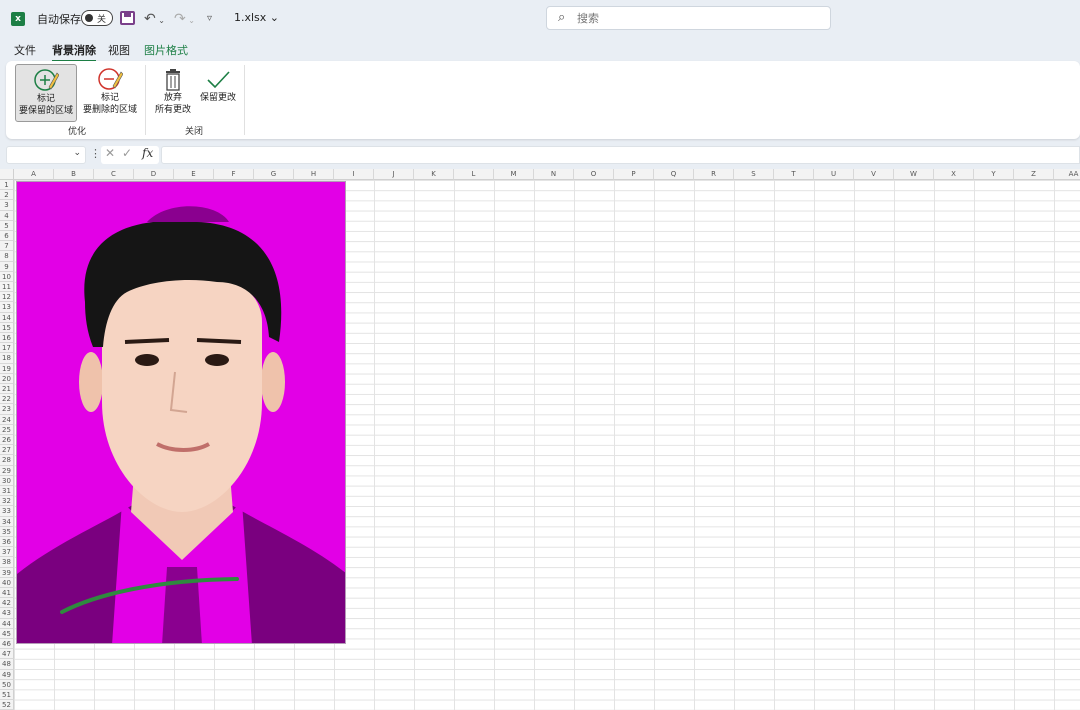 This screenshot has height=710, width=1080. I want to click on row-header-19: 19, so click(7, 368).